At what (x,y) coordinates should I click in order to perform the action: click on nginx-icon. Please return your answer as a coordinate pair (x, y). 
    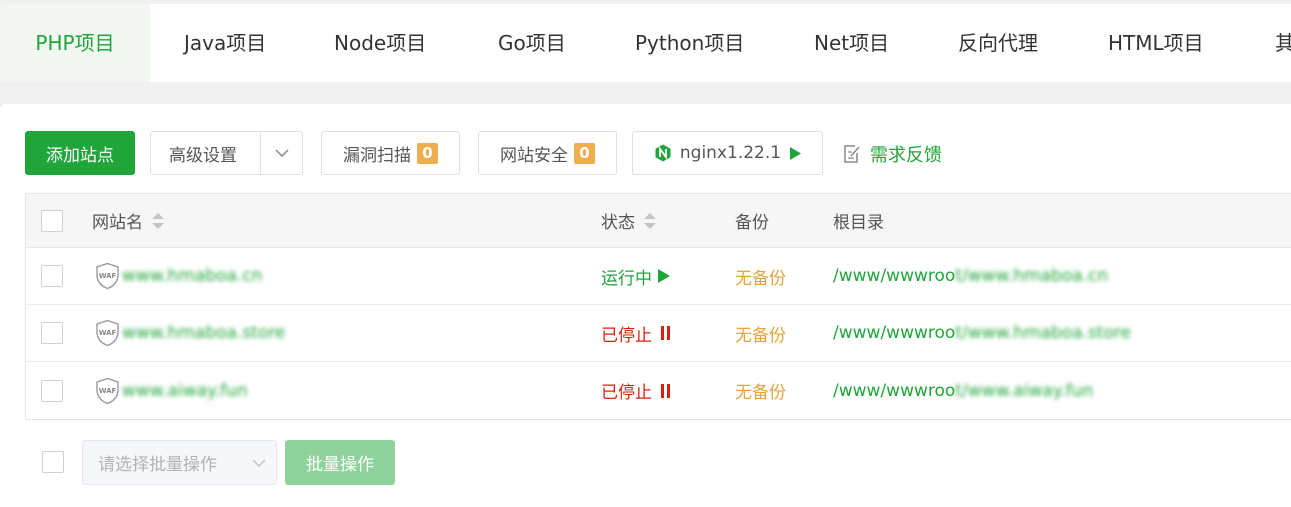
    Looking at the image, I should click on (663, 153).